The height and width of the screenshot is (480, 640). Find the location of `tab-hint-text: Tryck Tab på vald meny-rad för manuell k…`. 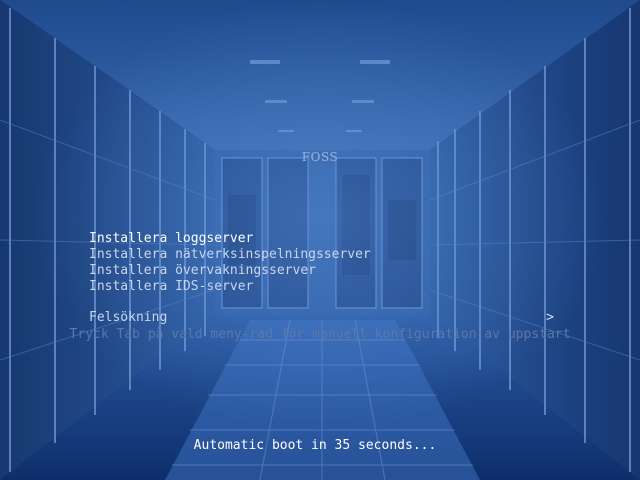

tab-hint-text: Tryck Tab på vald meny-rad för manuell k… is located at coordinates (320, 334).